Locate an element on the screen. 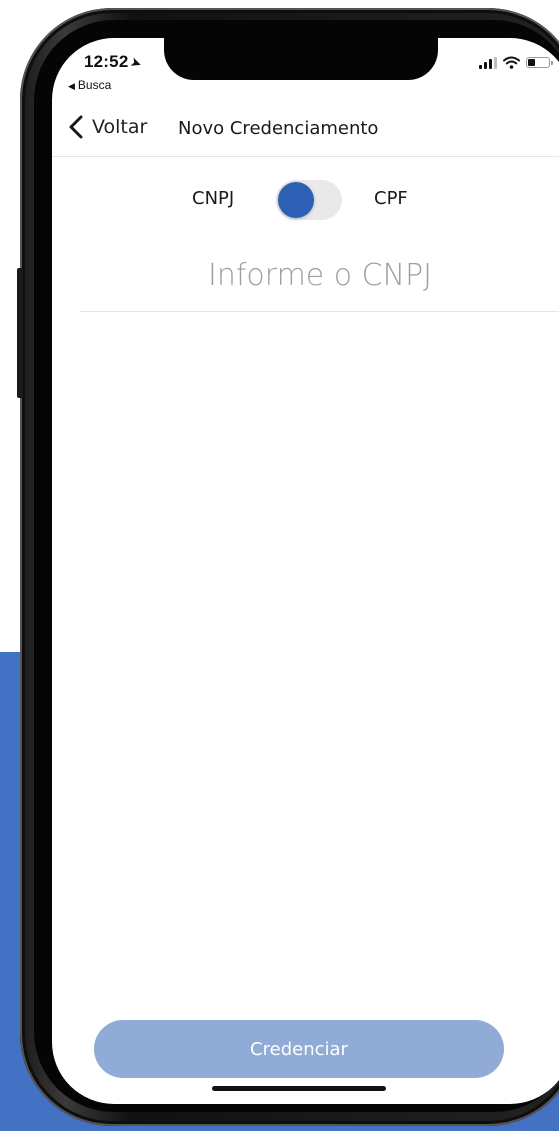 This screenshot has height=1131, width=559. status-time-text: 12:52 is located at coordinates (106, 61).